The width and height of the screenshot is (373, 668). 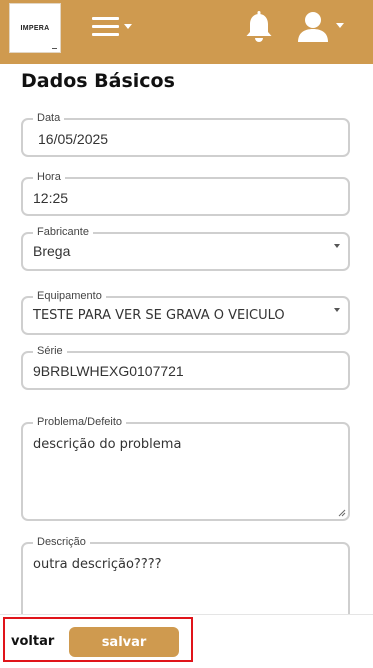 What do you see at coordinates (50, 198) in the screenshot?
I see `time-value: 12:25` at bounding box center [50, 198].